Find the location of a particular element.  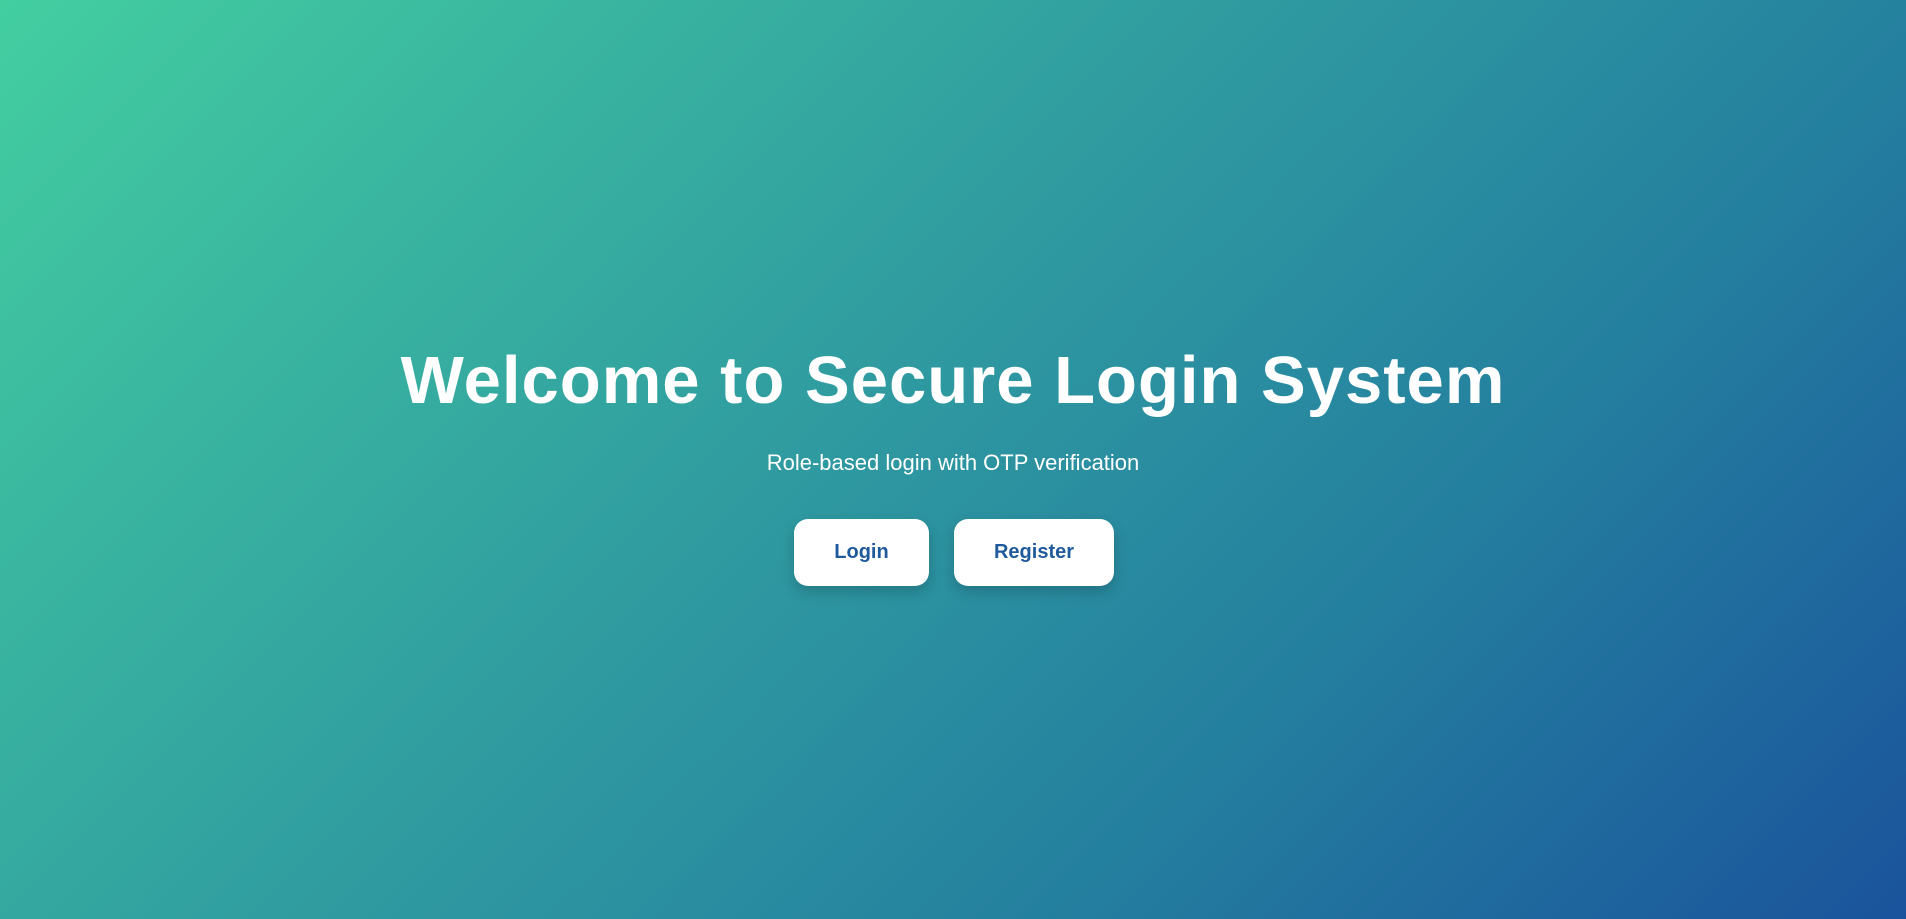

register-button: Register is located at coordinates (1034, 552).